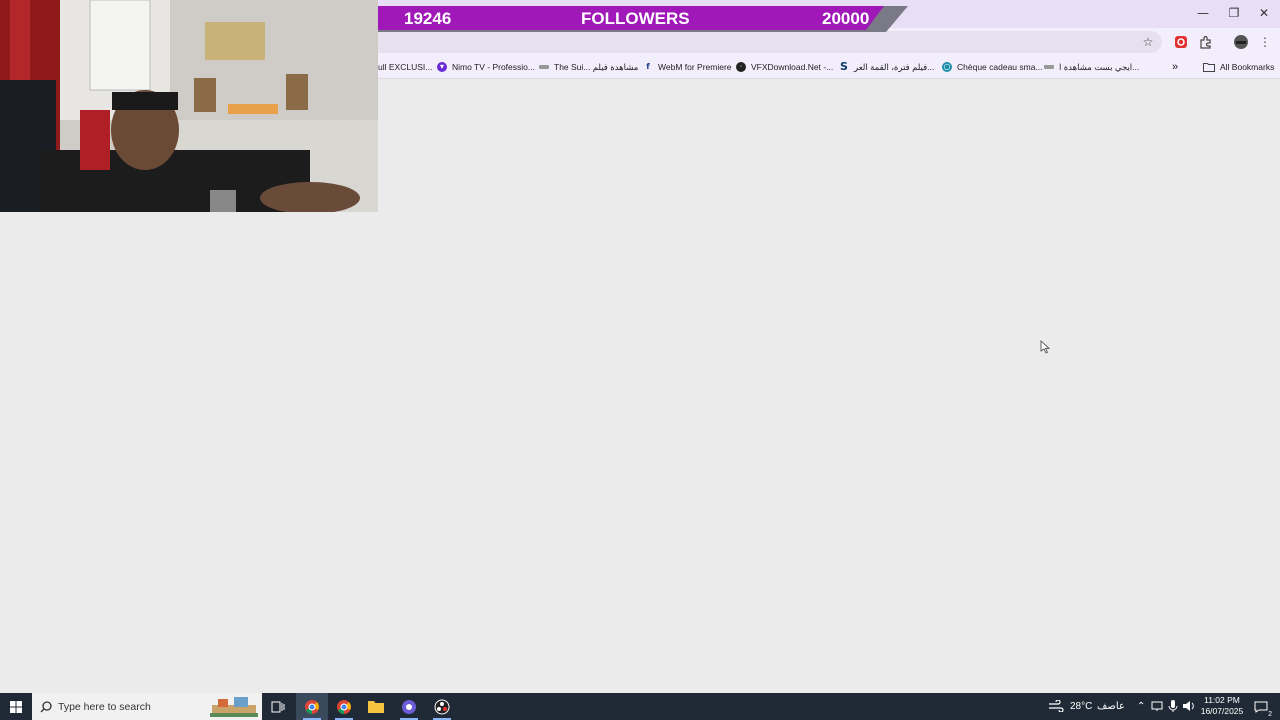 This screenshot has height=720, width=1280. What do you see at coordinates (46, 707) in the screenshot?
I see `search-icon` at bounding box center [46, 707].